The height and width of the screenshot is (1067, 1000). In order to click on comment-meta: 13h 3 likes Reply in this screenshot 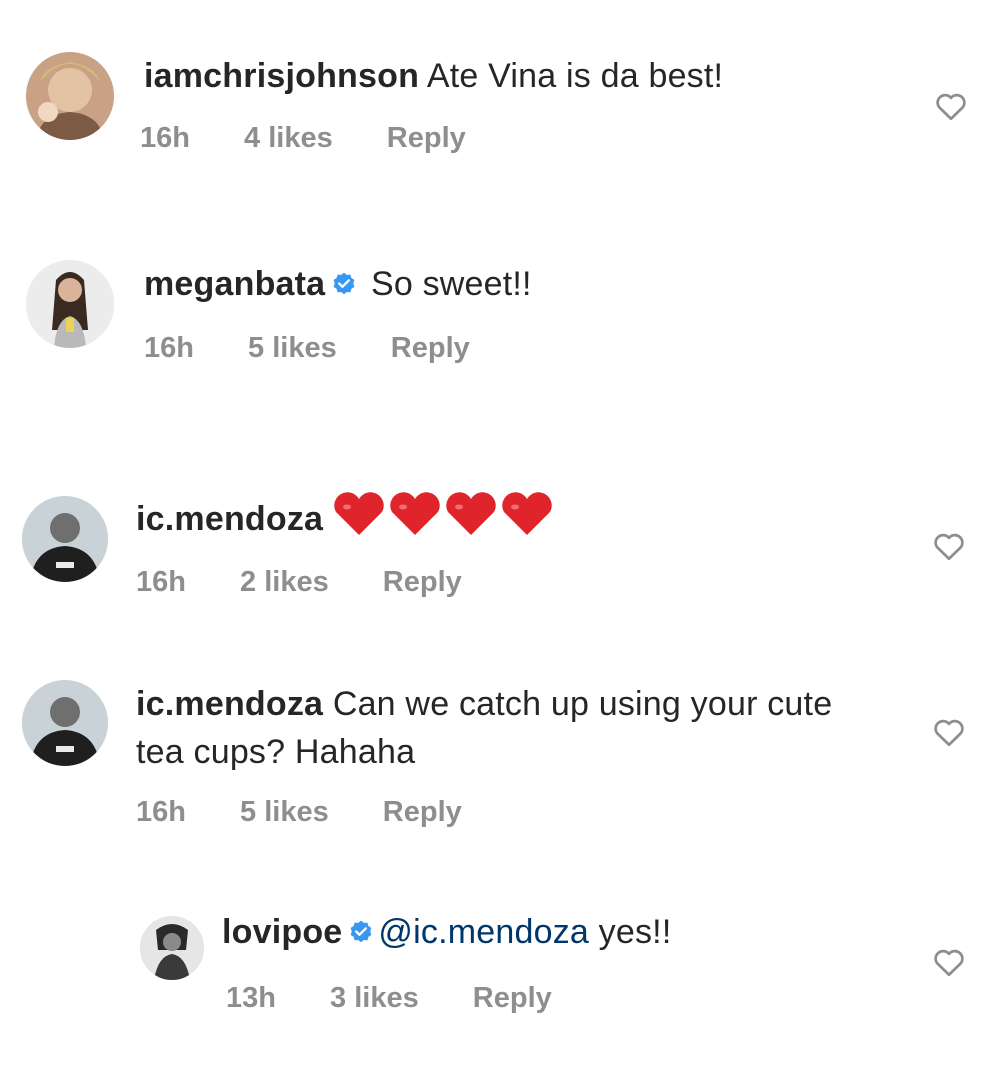, I will do `click(389, 998)`.